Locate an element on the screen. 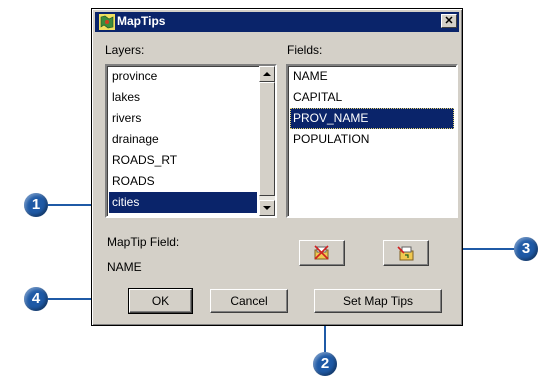 This screenshot has width=541, height=384. scroll-up-button is located at coordinates (267, 74).